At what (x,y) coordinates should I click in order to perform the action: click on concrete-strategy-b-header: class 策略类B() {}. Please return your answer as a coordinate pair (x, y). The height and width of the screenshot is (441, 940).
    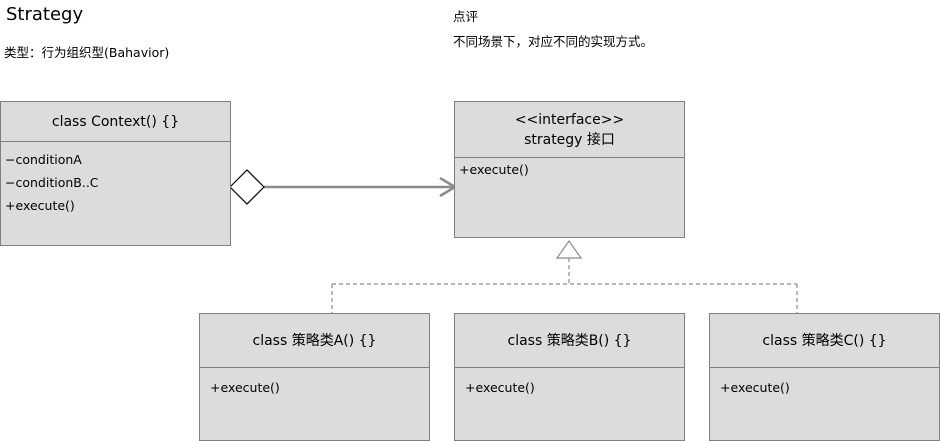
    Looking at the image, I should click on (569, 341).